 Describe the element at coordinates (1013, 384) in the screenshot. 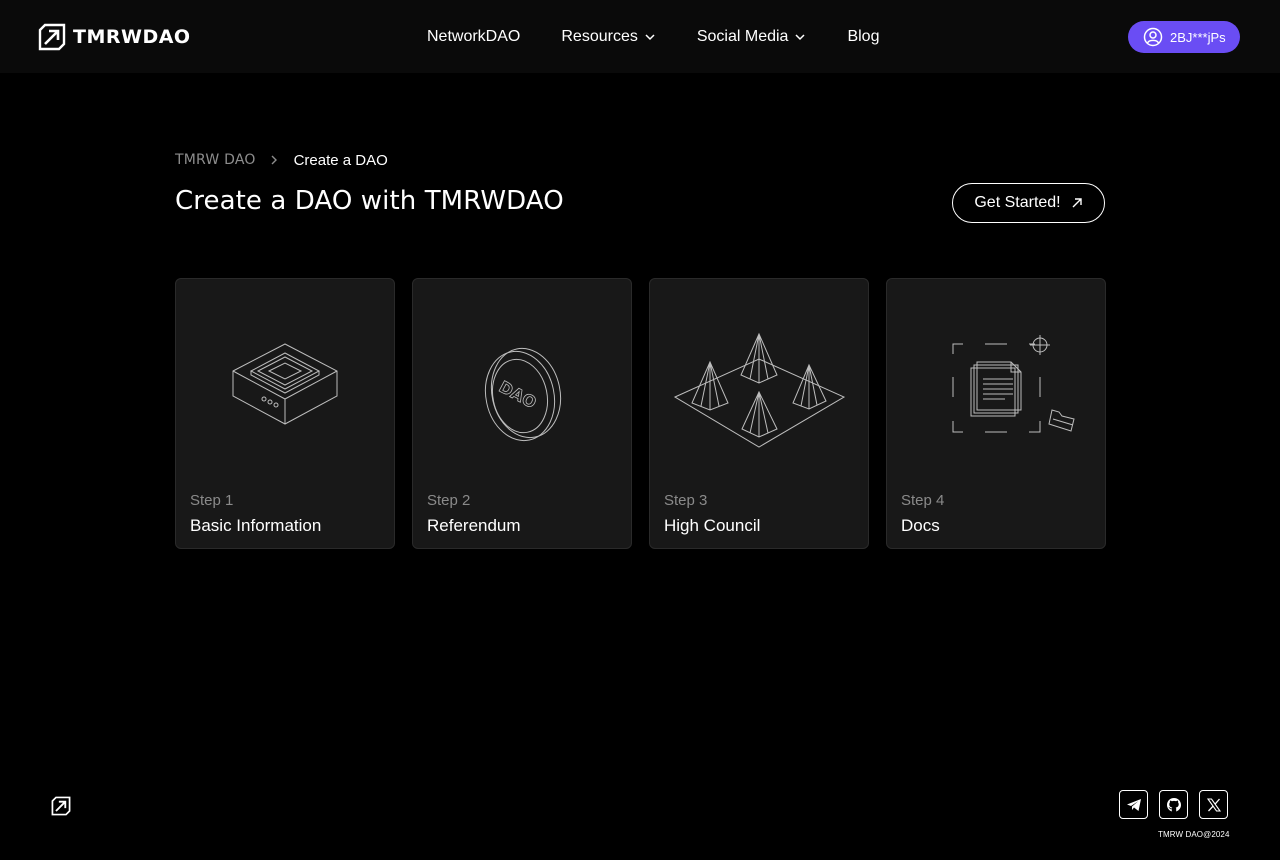

I see `documents-illustration` at that location.